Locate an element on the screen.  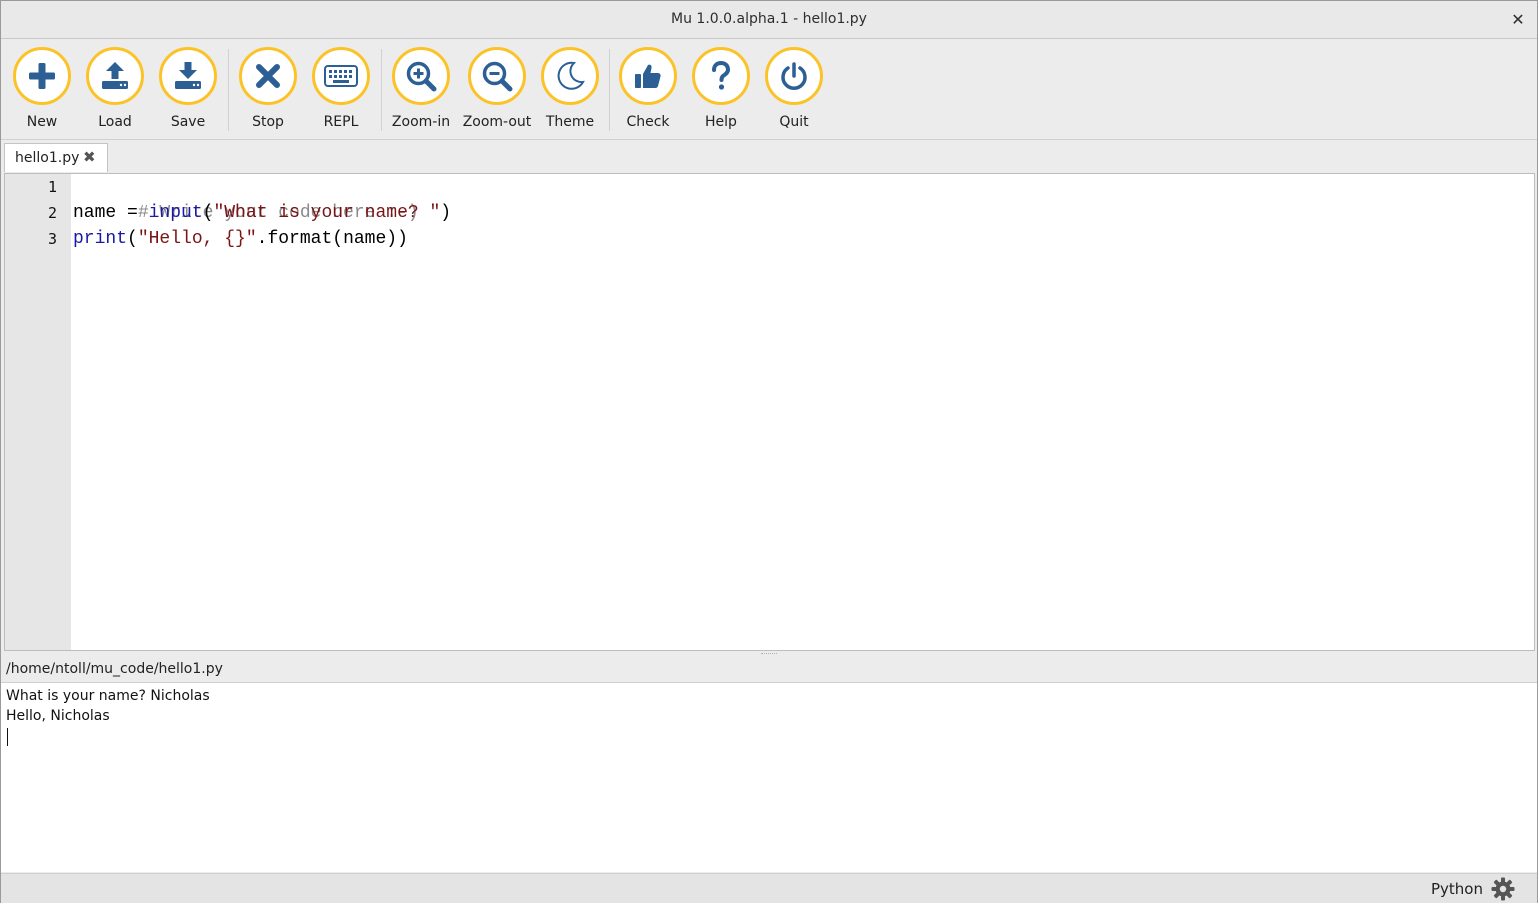
code-string: "Hello, {}" is located at coordinates (197, 239).